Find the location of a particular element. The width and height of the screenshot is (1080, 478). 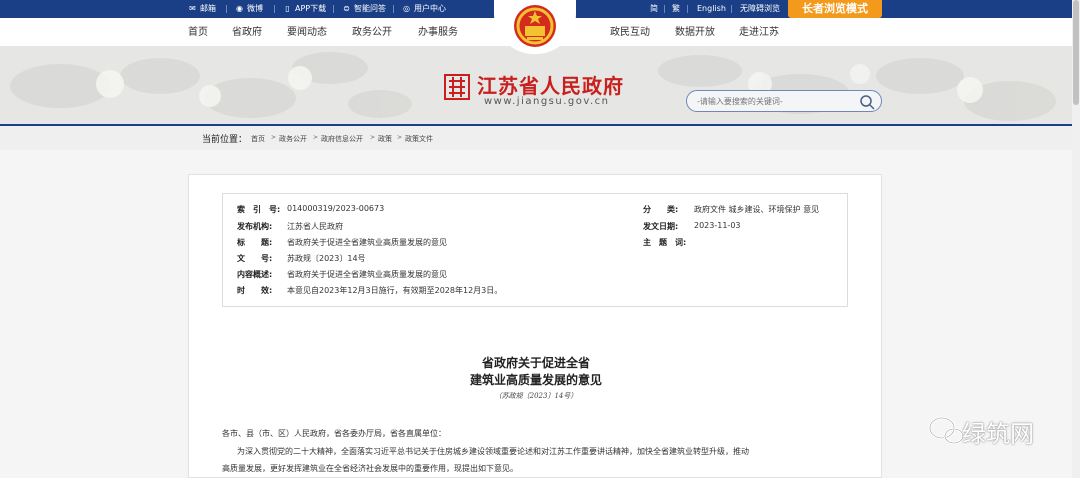

breadcrumb-gov-info: 政府信息公开 is located at coordinates (342, 139).